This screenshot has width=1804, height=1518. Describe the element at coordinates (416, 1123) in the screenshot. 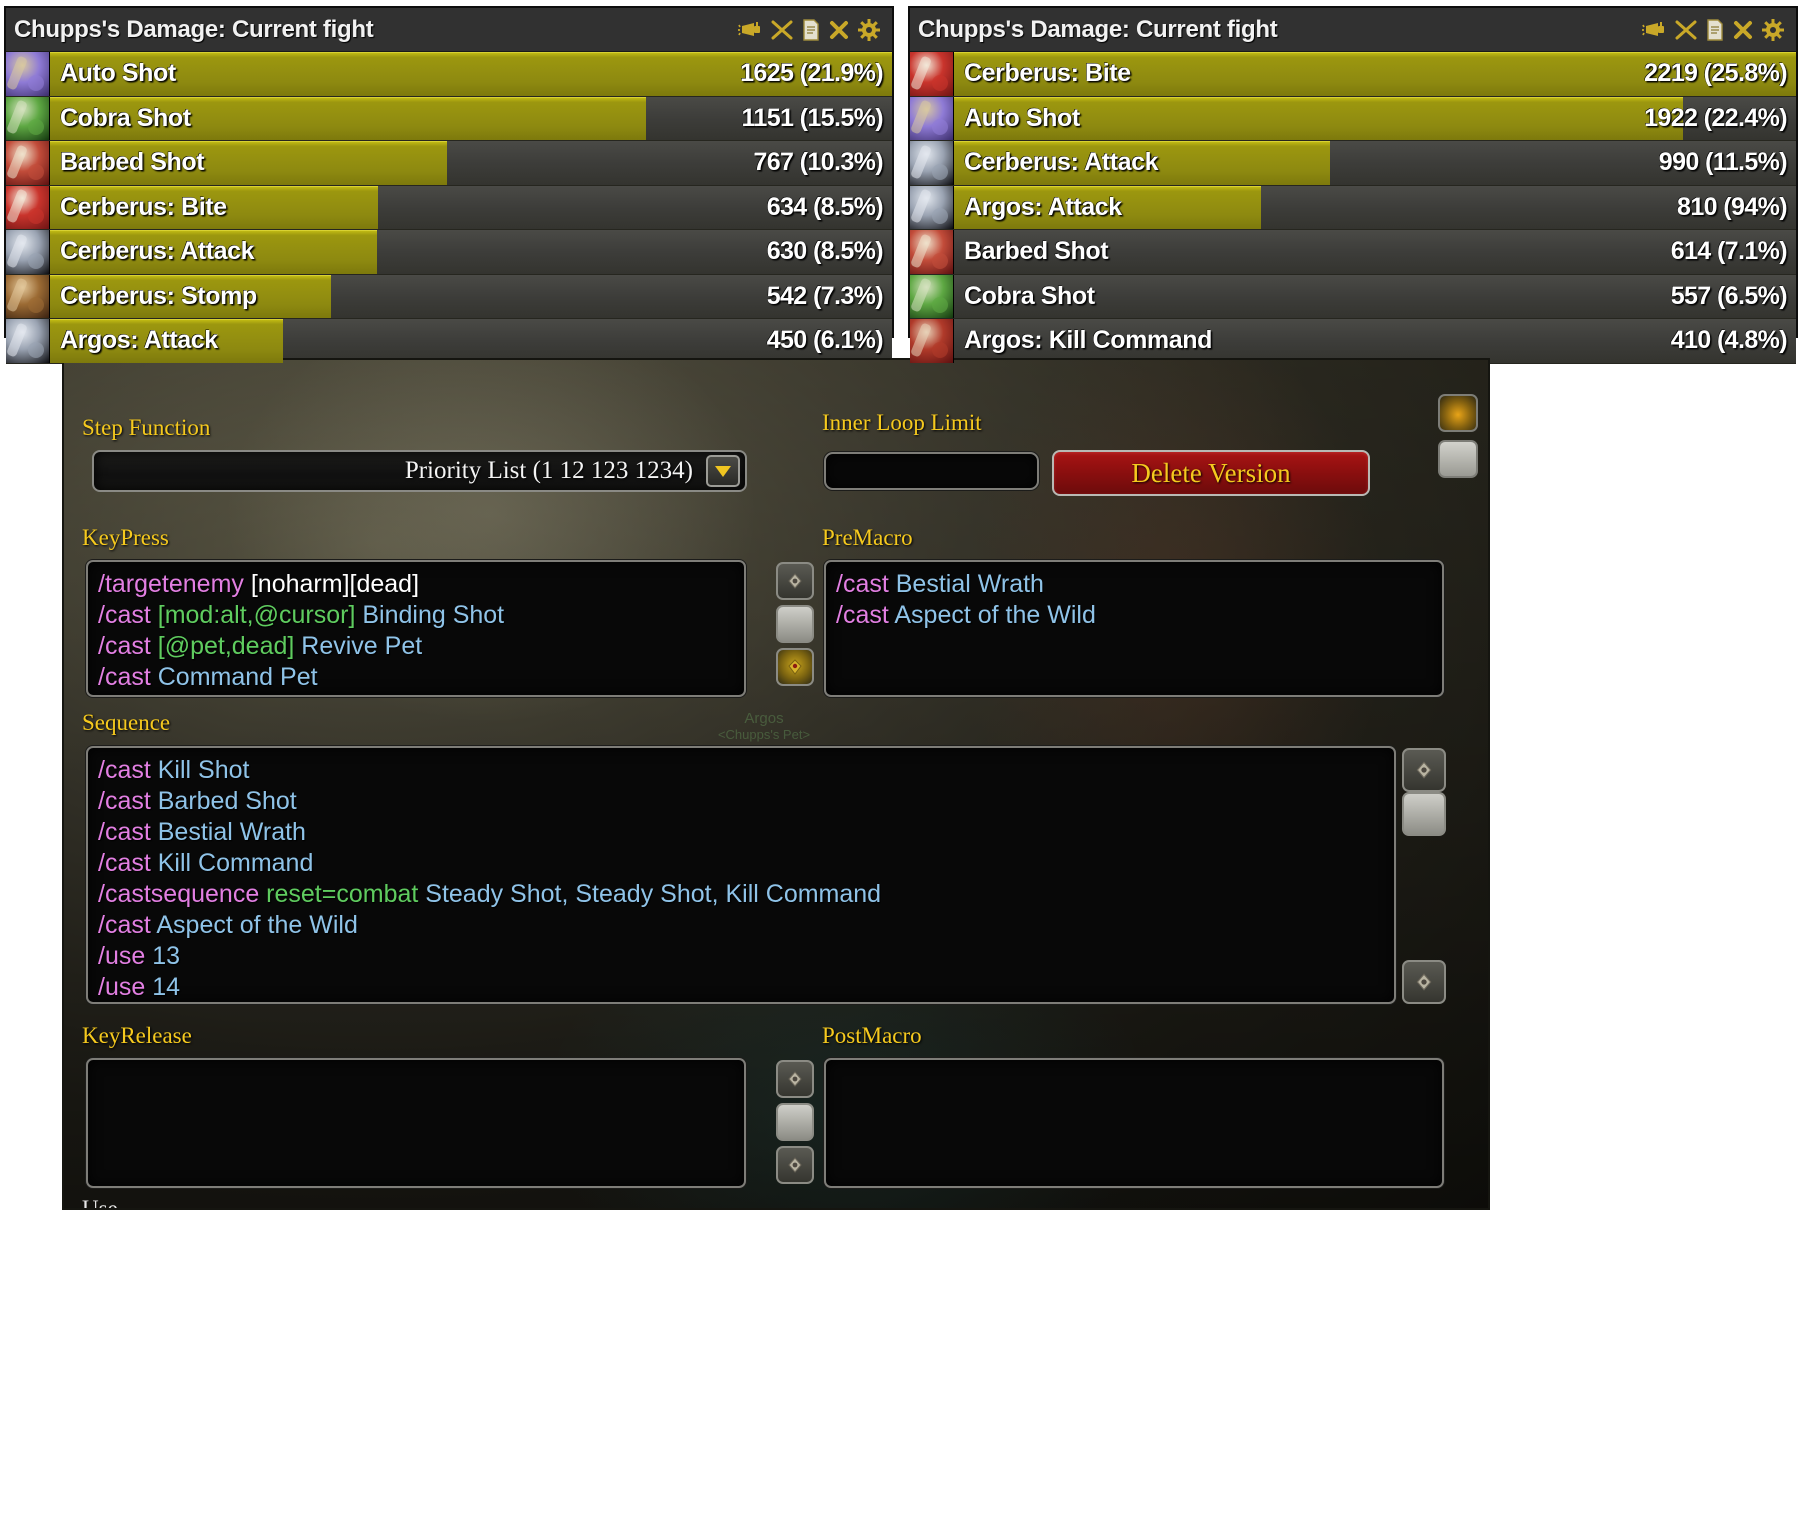

I see `keyrelease-textarea` at that location.